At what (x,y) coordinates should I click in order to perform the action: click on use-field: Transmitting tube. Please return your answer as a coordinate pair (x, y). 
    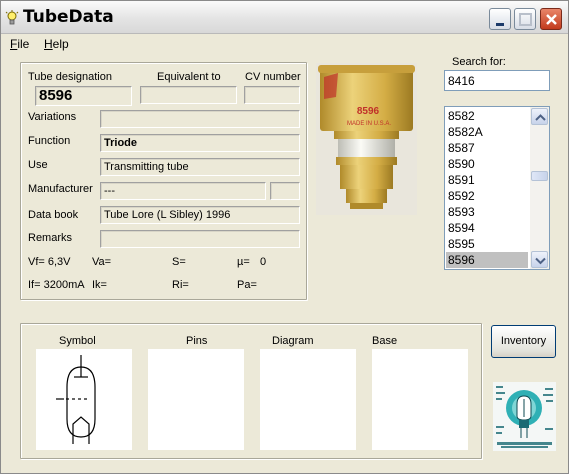
    Looking at the image, I should click on (200, 167).